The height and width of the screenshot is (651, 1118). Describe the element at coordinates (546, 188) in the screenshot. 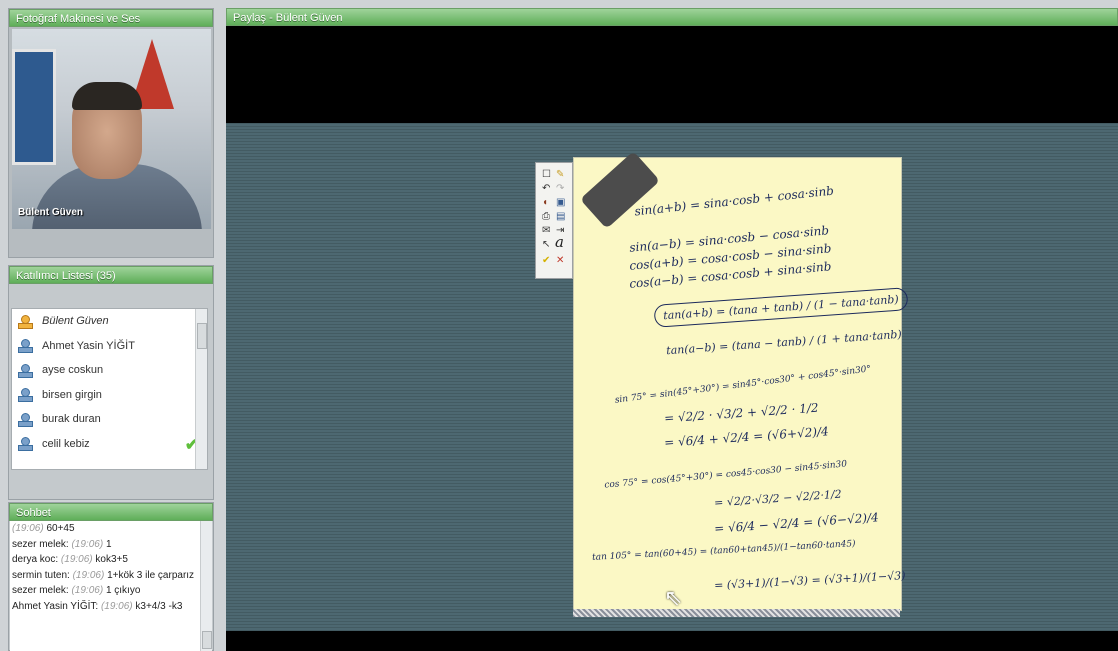

I see `undo-icon: ↶` at that location.